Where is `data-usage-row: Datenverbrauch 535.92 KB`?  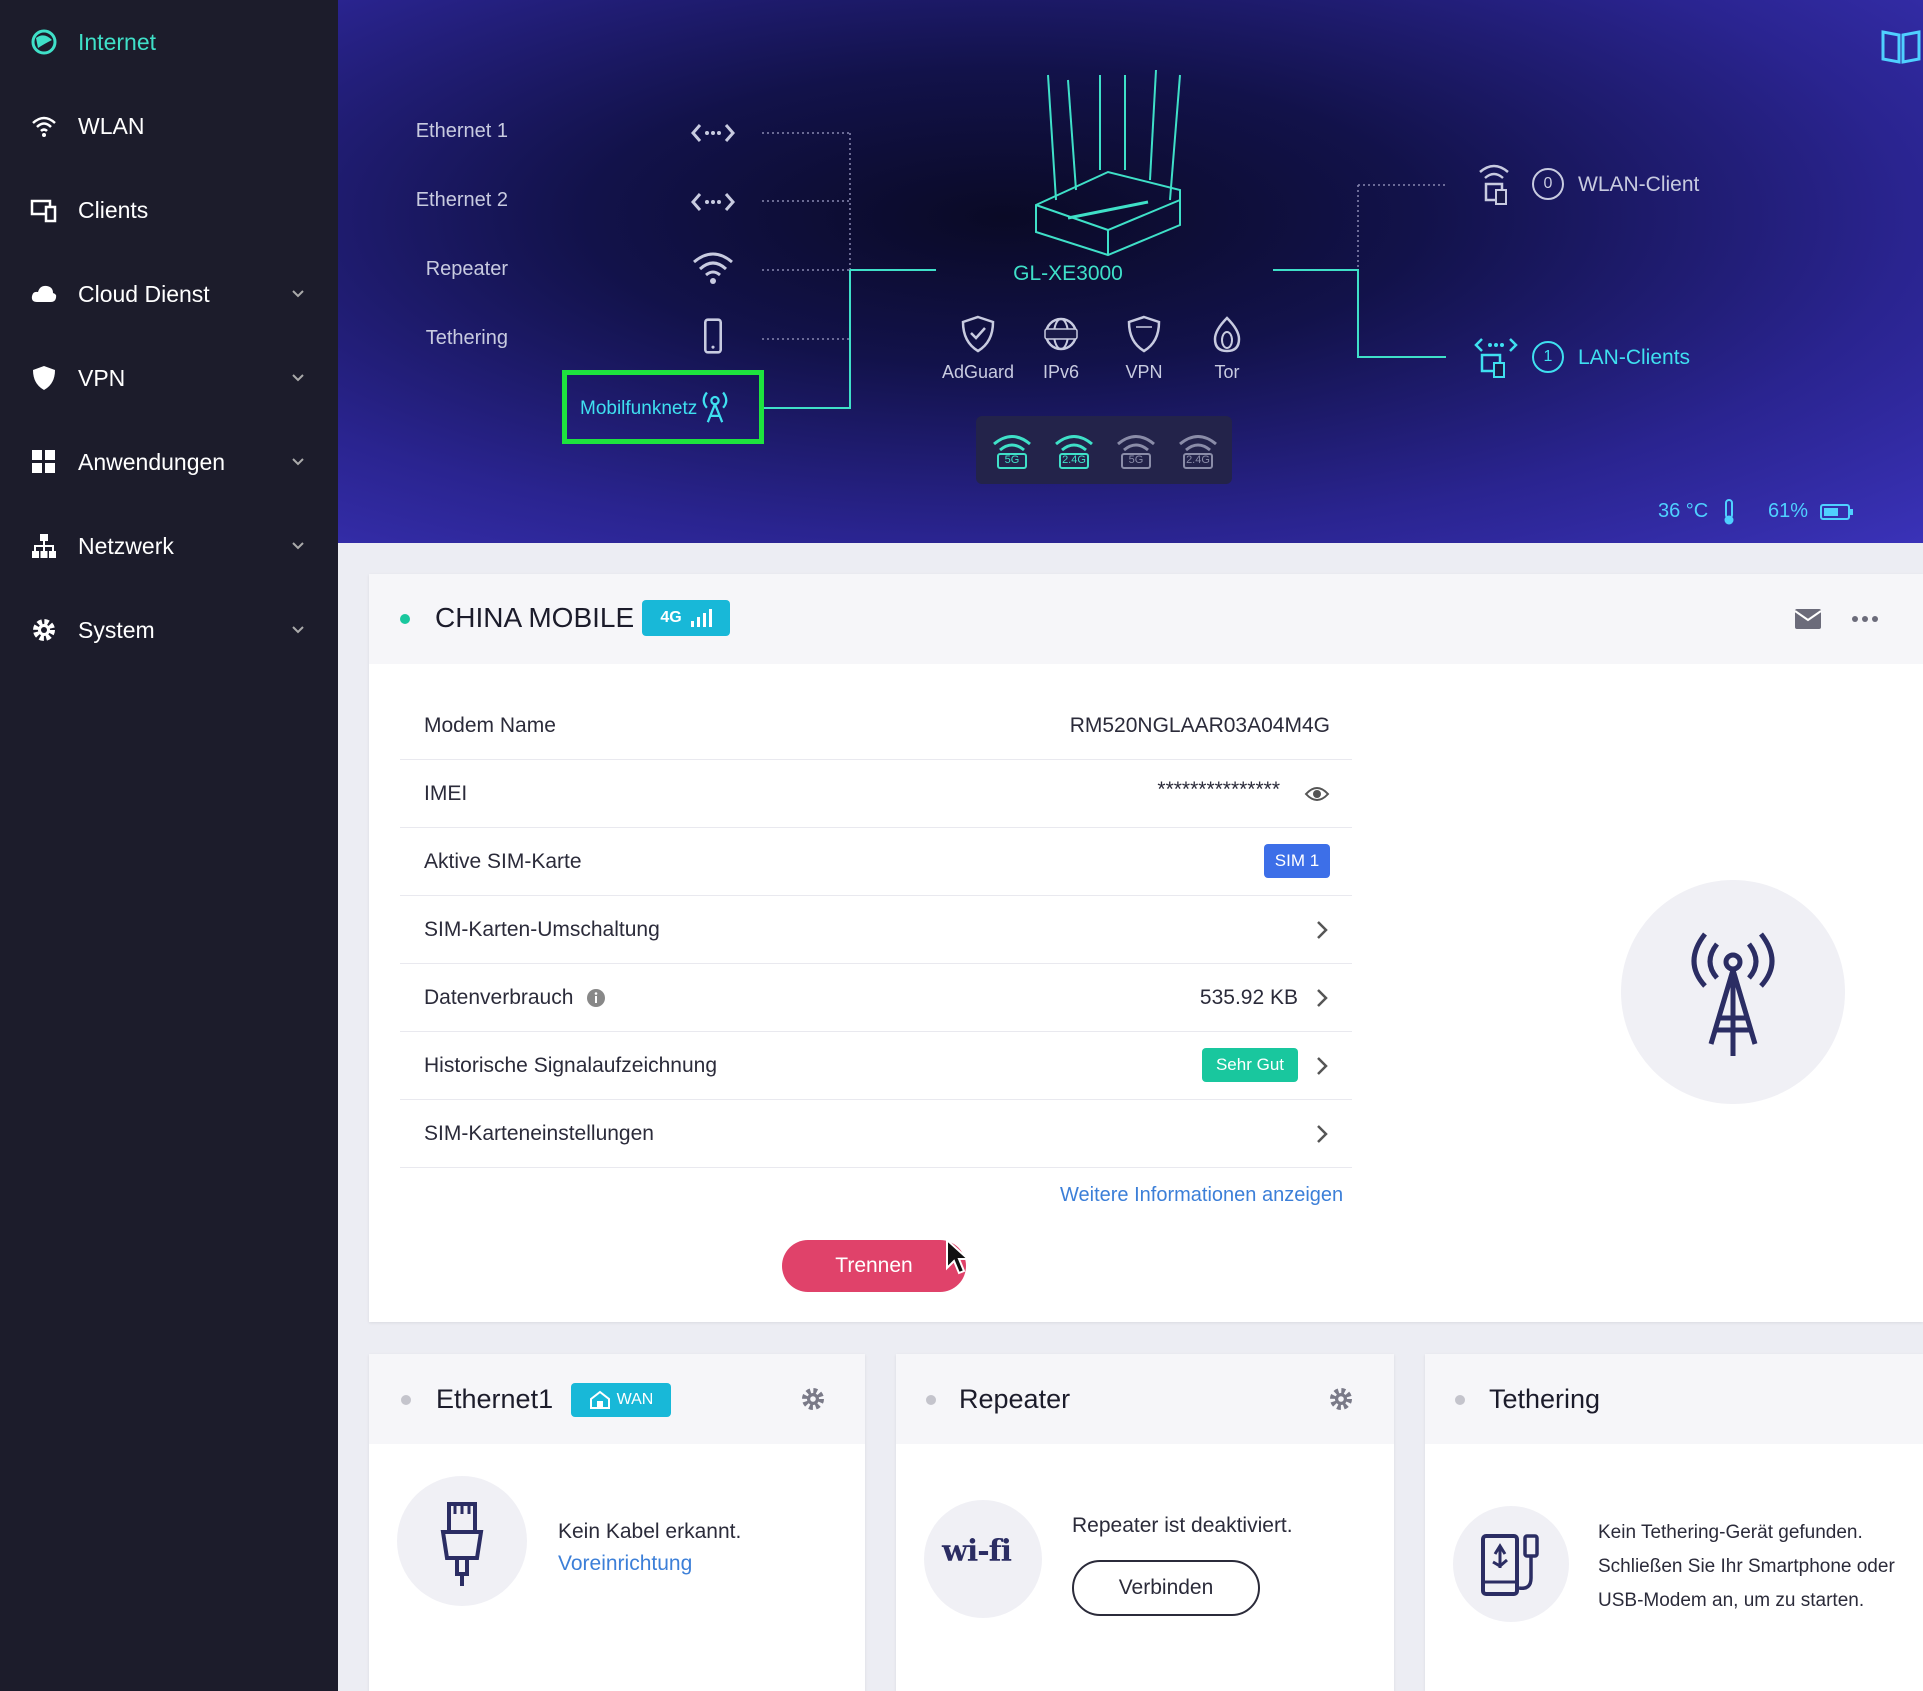 data-usage-row: Datenverbrauch 535.92 KB is located at coordinates (876, 998).